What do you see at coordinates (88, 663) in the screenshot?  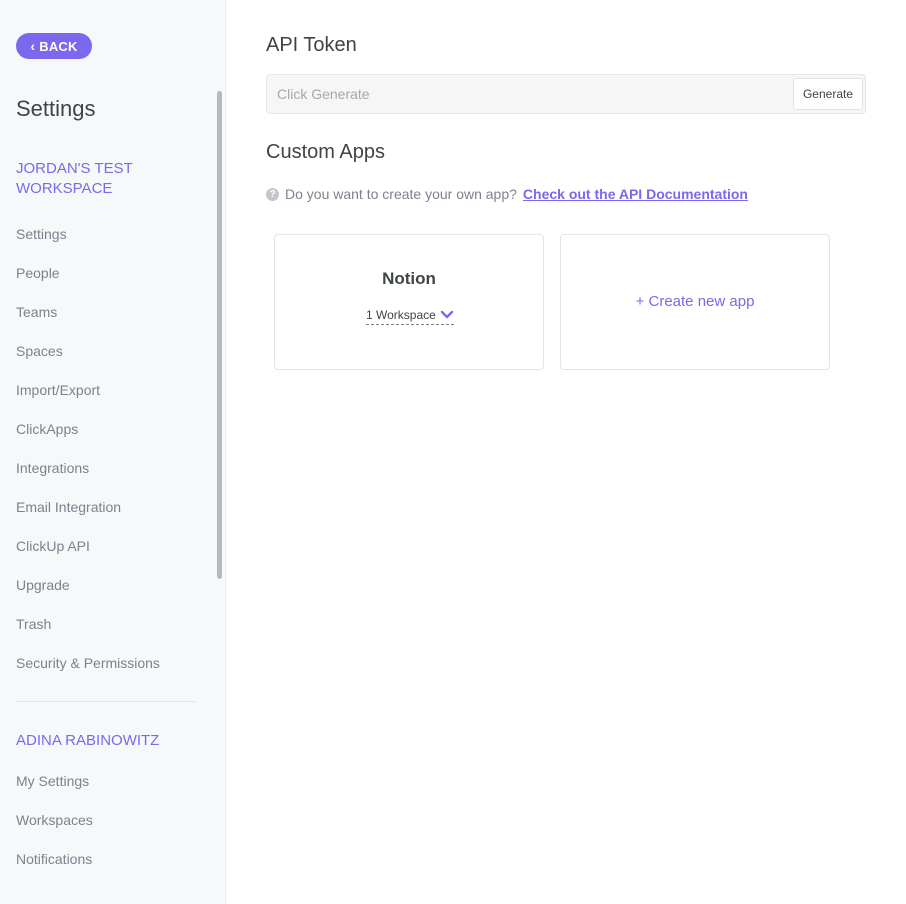 I see `sidebar-item-security-permissions: Security & Permissions` at bounding box center [88, 663].